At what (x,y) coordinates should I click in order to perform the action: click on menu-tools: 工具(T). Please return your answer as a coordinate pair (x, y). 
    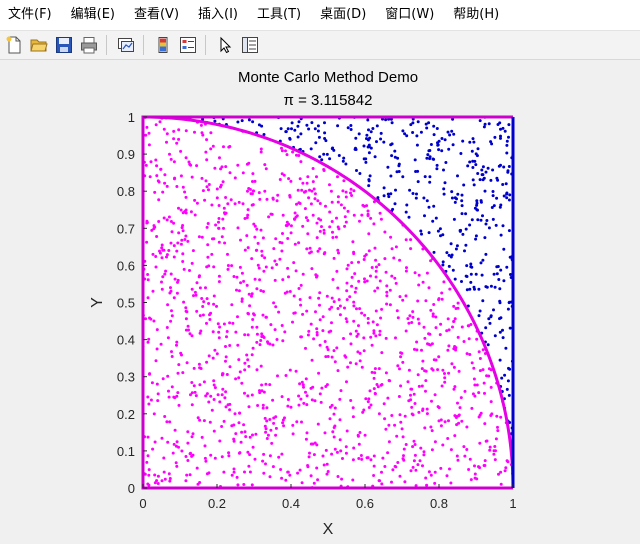
    Looking at the image, I should click on (280, 15).